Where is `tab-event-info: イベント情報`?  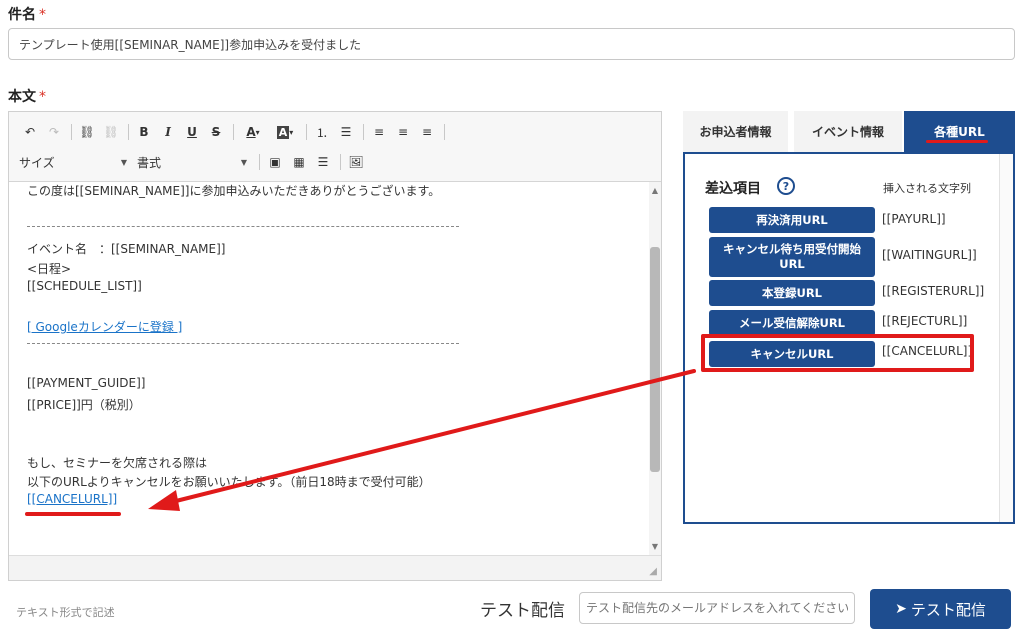
tab-event-info: イベント情報 is located at coordinates (848, 131).